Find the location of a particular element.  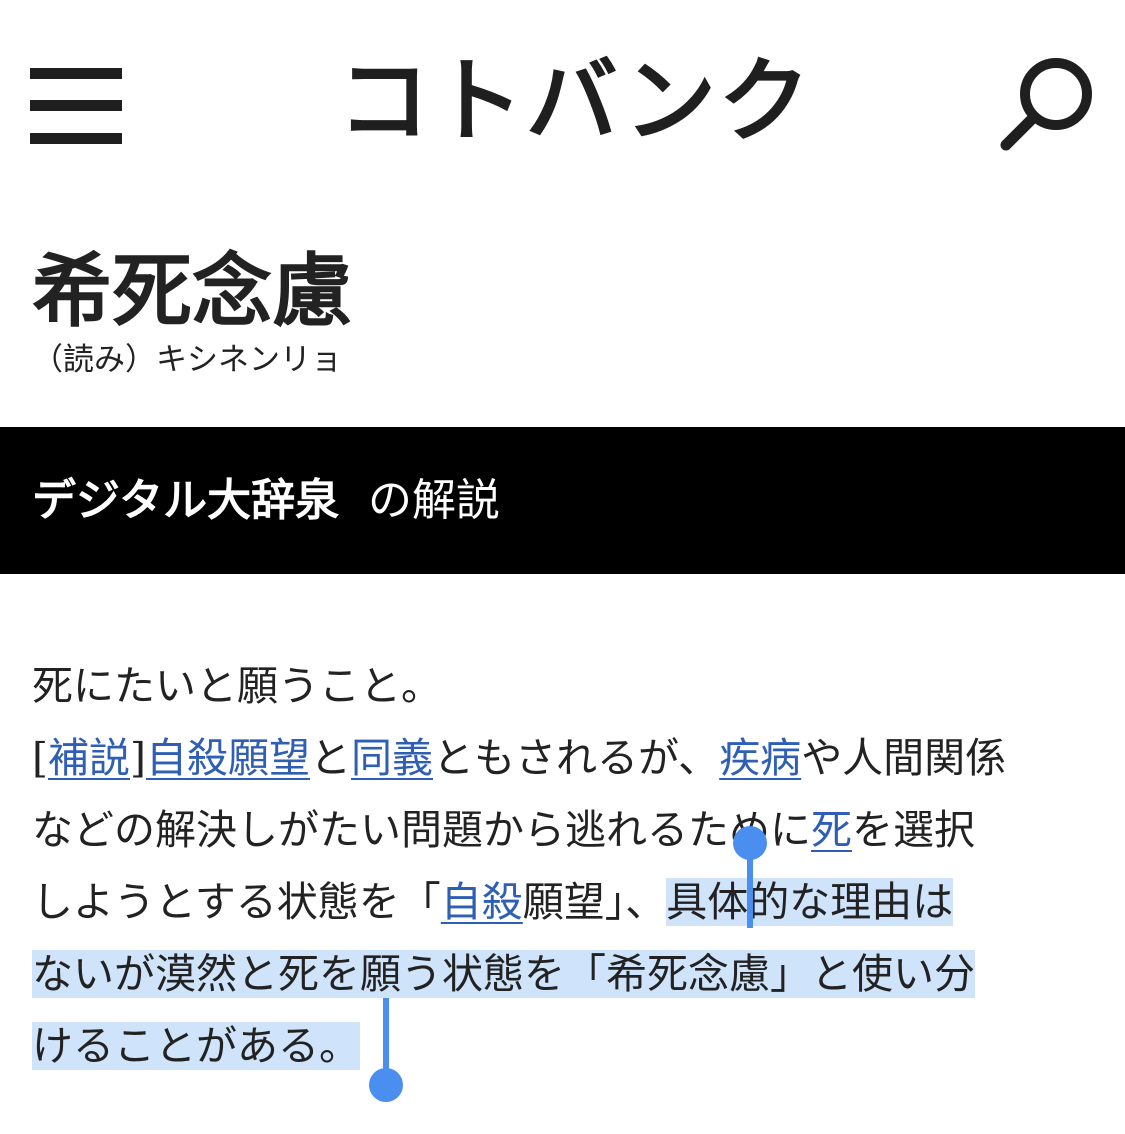

jisatsu-link: 自殺 is located at coordinates (482, 902).